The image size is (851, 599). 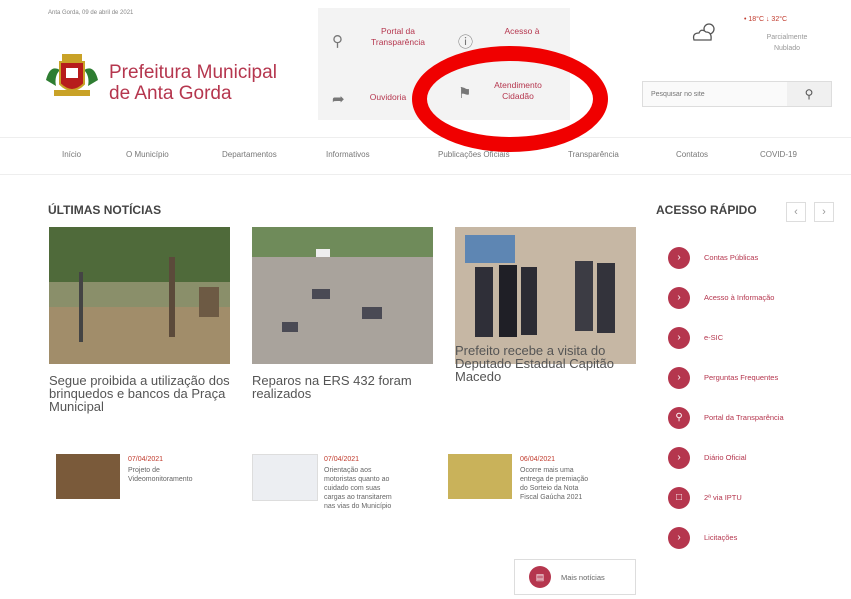 I want to click on news-image-playground, so click(x=139, y=295).